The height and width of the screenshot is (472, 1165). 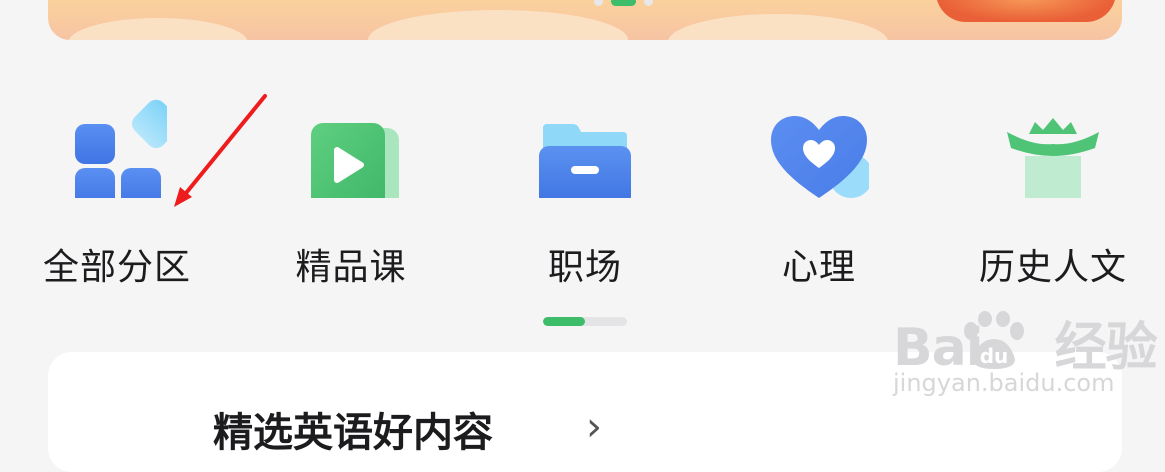 I want to click on banner-carousel, so click(x=585, y=20).